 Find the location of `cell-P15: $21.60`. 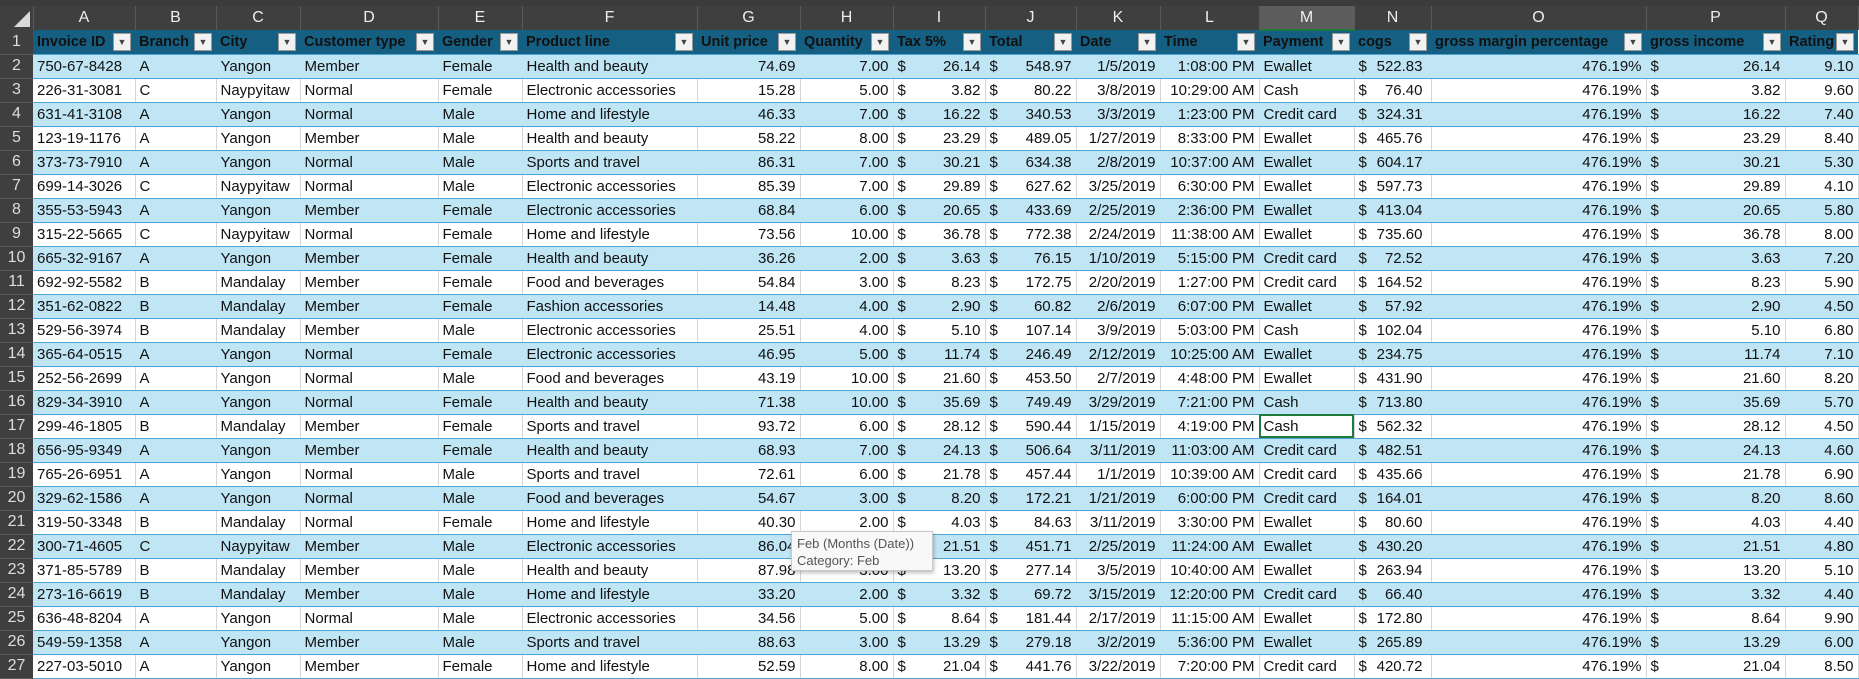

cell-P15: $21.60 is located at coordinates (1716, 378).